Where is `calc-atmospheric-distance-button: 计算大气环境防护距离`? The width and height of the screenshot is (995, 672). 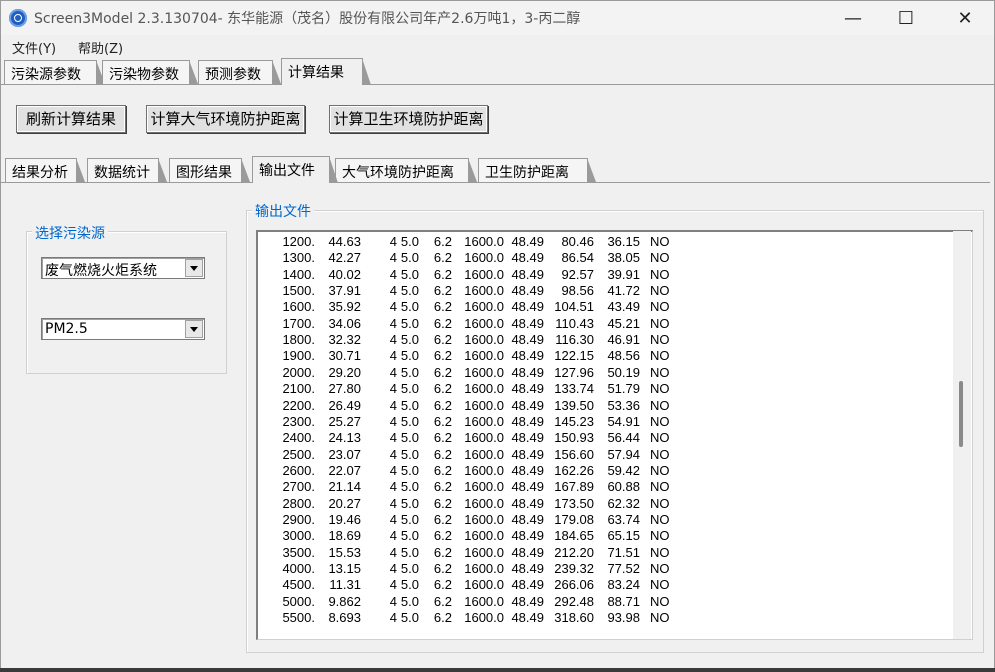 calc-atmospheric-distance-button: 计算大气环境防护距离 is located at coordinates (225, 119).